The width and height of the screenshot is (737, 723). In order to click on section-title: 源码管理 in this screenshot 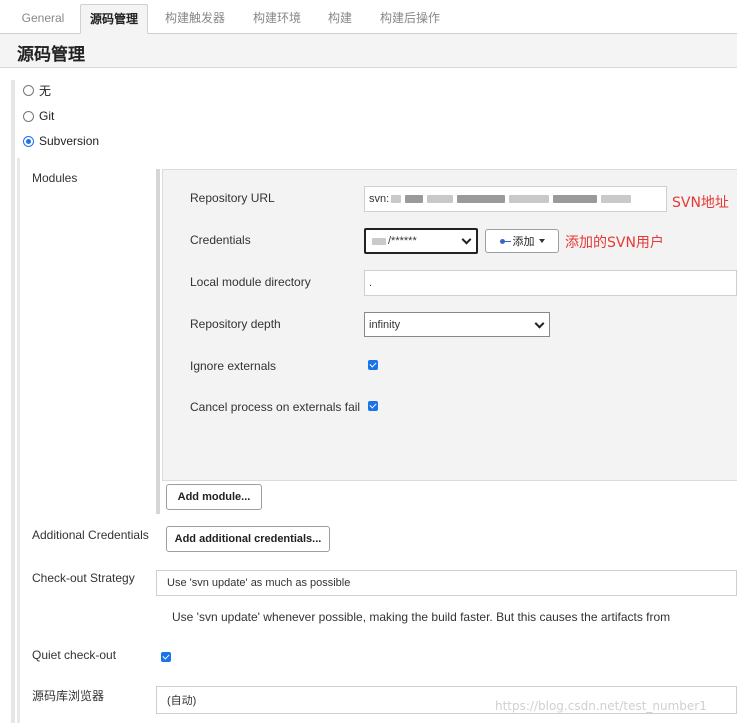, I will do `click(51, 55)`.